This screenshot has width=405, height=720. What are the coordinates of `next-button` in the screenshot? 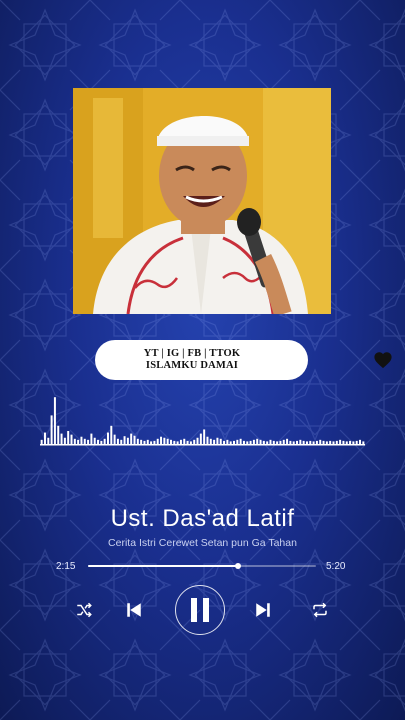 It's located at (263, 610).